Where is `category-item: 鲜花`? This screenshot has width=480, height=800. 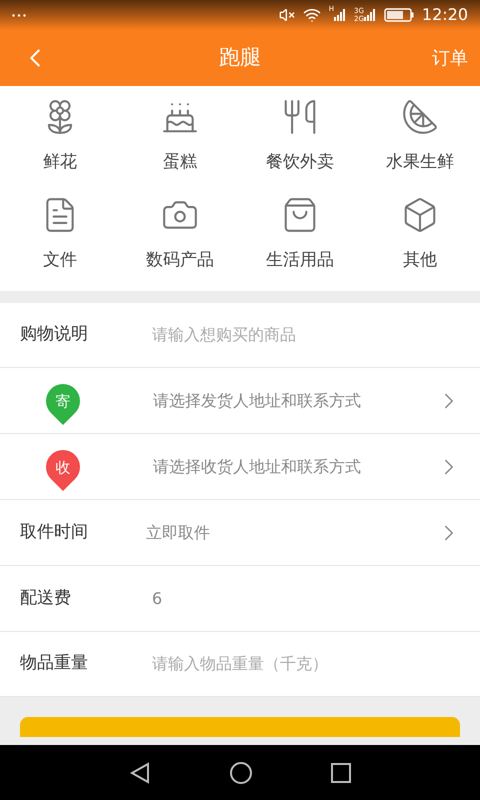
category-item: 鲜花 is located at coordinates (60, 137).